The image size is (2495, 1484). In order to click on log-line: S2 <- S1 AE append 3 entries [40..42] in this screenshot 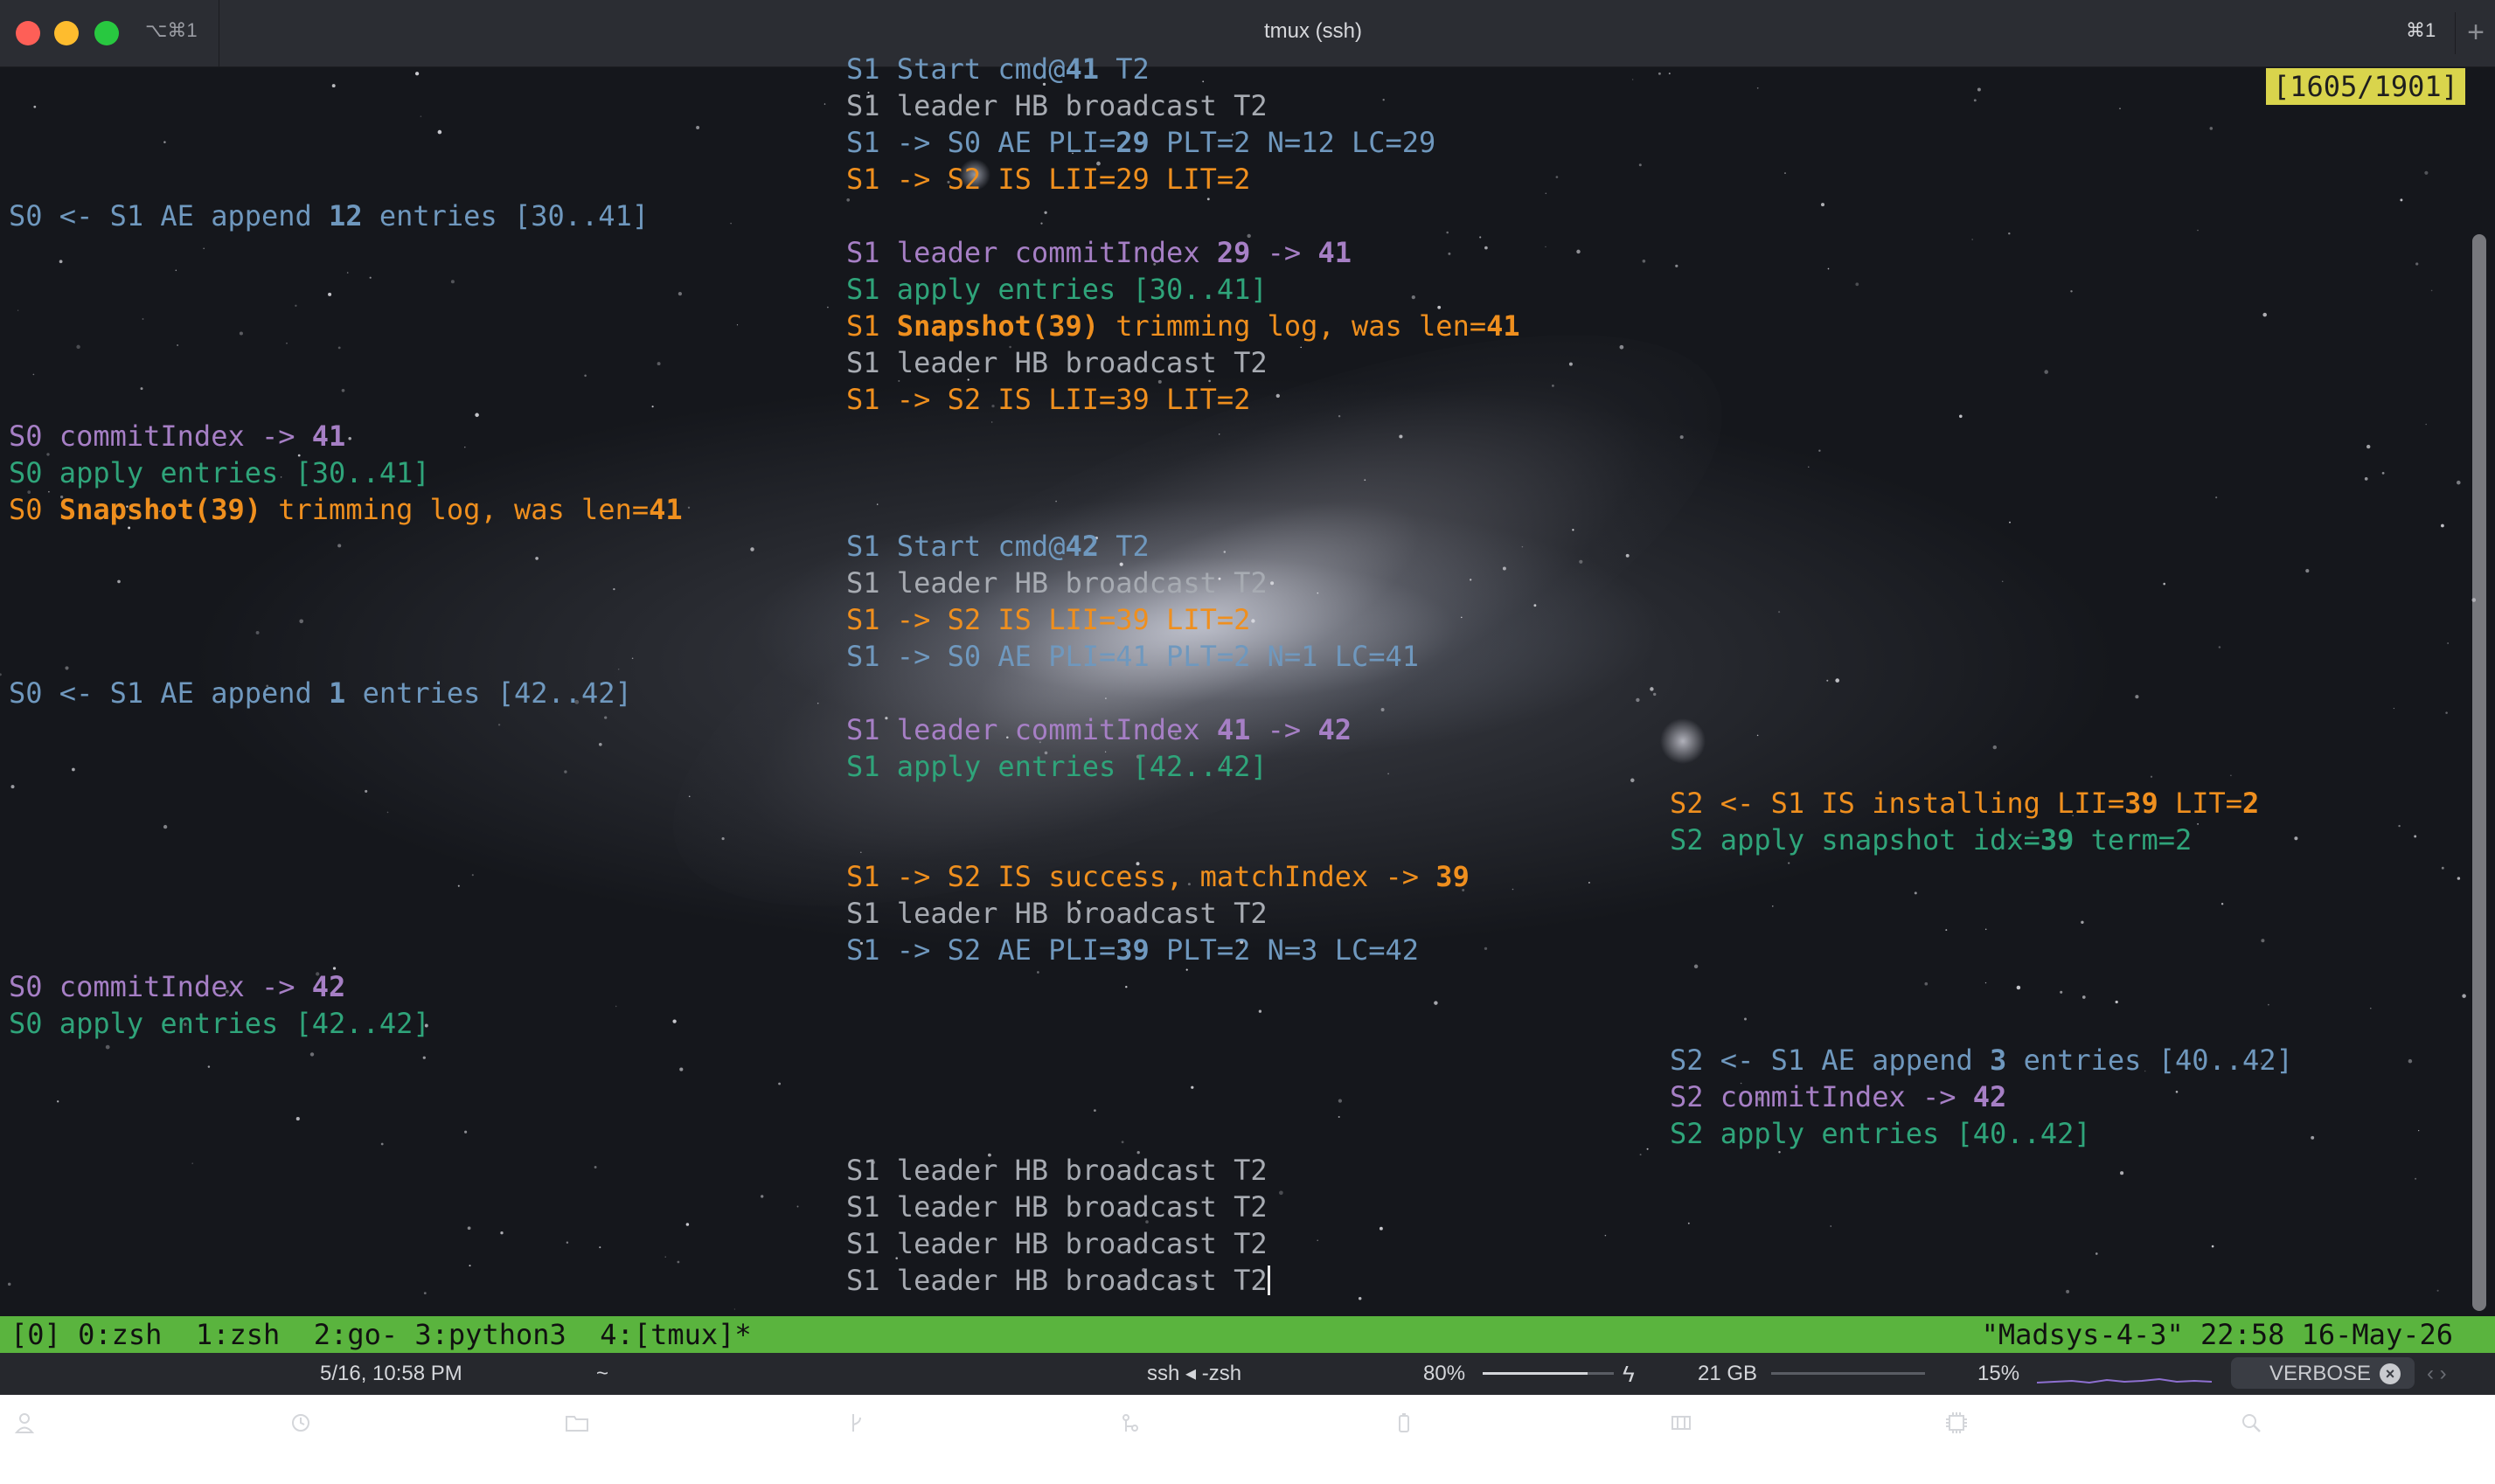, I will do `click(1981, 1060)`.